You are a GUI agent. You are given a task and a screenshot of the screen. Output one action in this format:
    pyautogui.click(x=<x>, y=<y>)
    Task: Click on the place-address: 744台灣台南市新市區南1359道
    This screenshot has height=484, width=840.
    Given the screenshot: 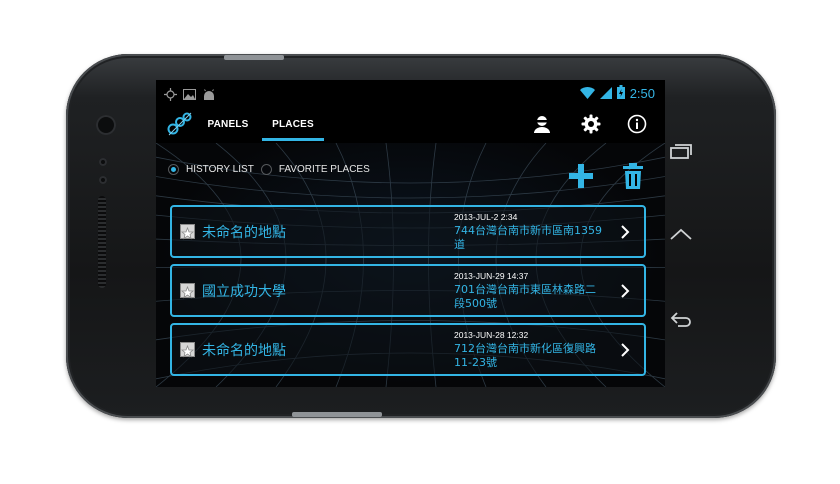 What is the action you would take?
    pyautogui.click(x=528, y=237)
    